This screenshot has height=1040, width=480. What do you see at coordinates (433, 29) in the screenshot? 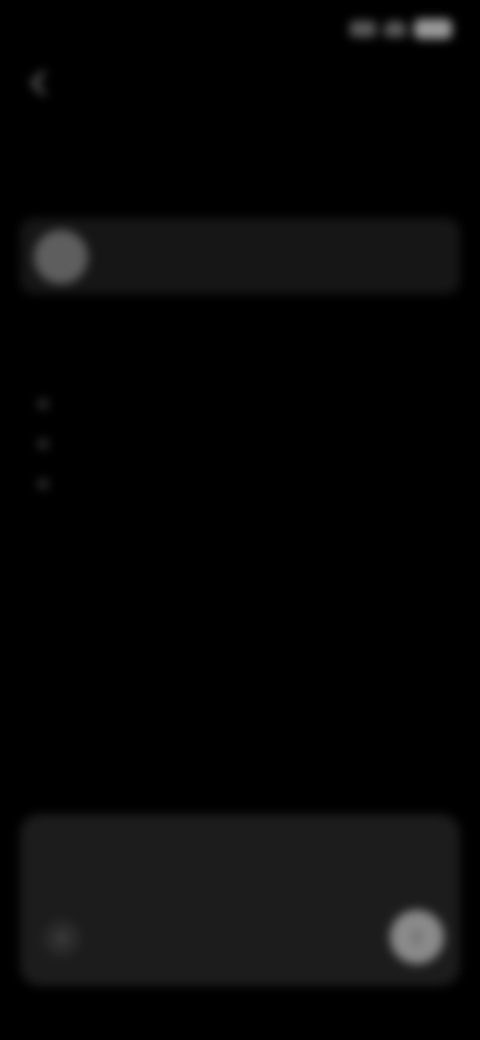
I see `battery-icon` at bounding box center [433, 29].